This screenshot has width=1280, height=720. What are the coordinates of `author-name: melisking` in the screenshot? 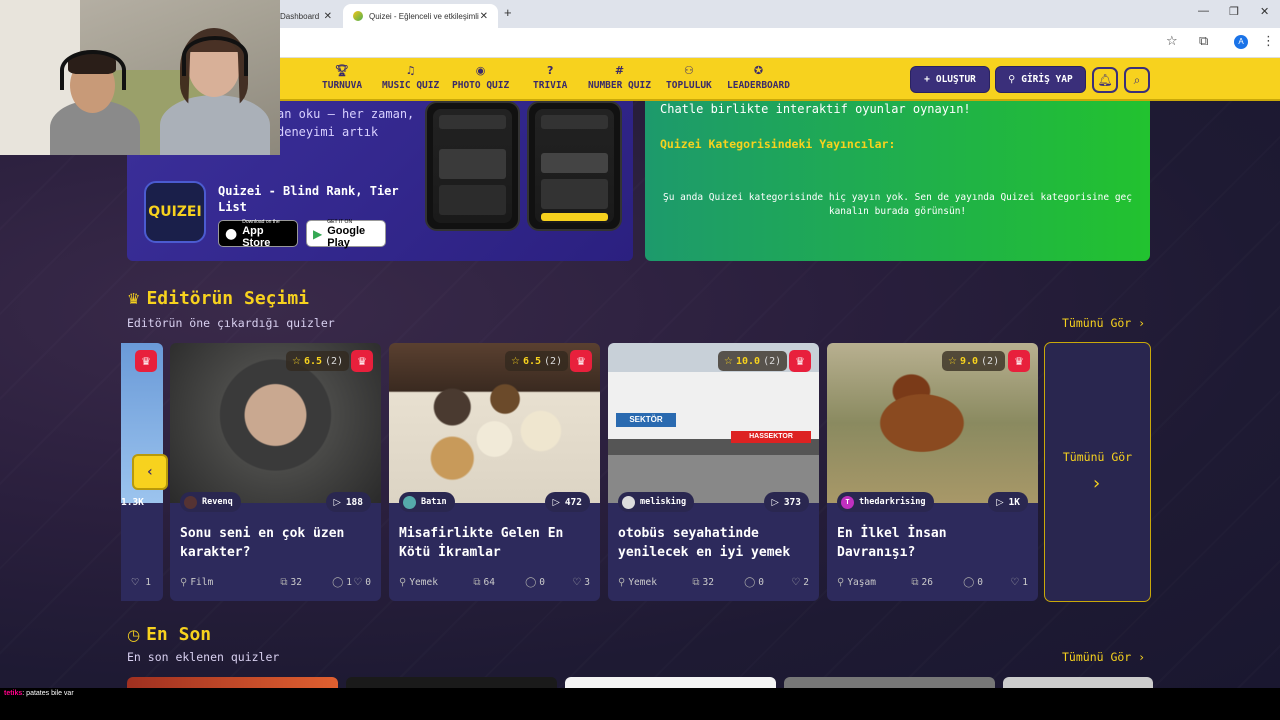 It's located at (663, 502).